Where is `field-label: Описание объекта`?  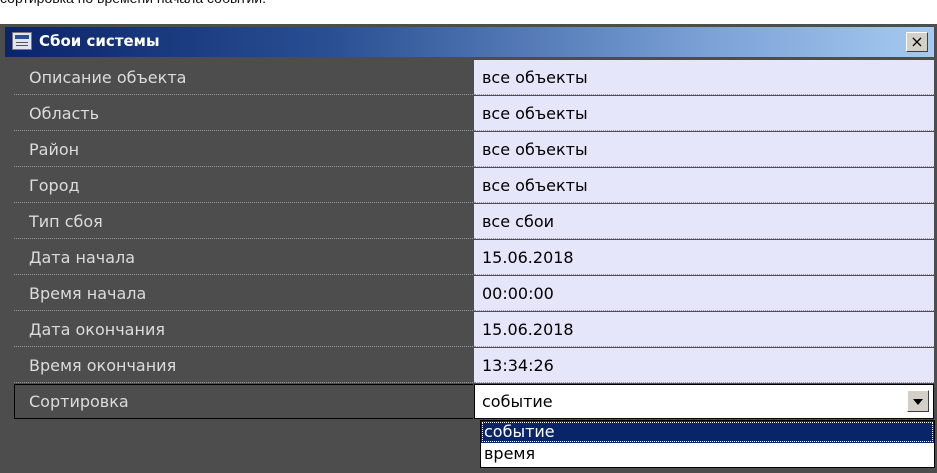
field-label: Описание объекта is located at coordinates (243, 77).